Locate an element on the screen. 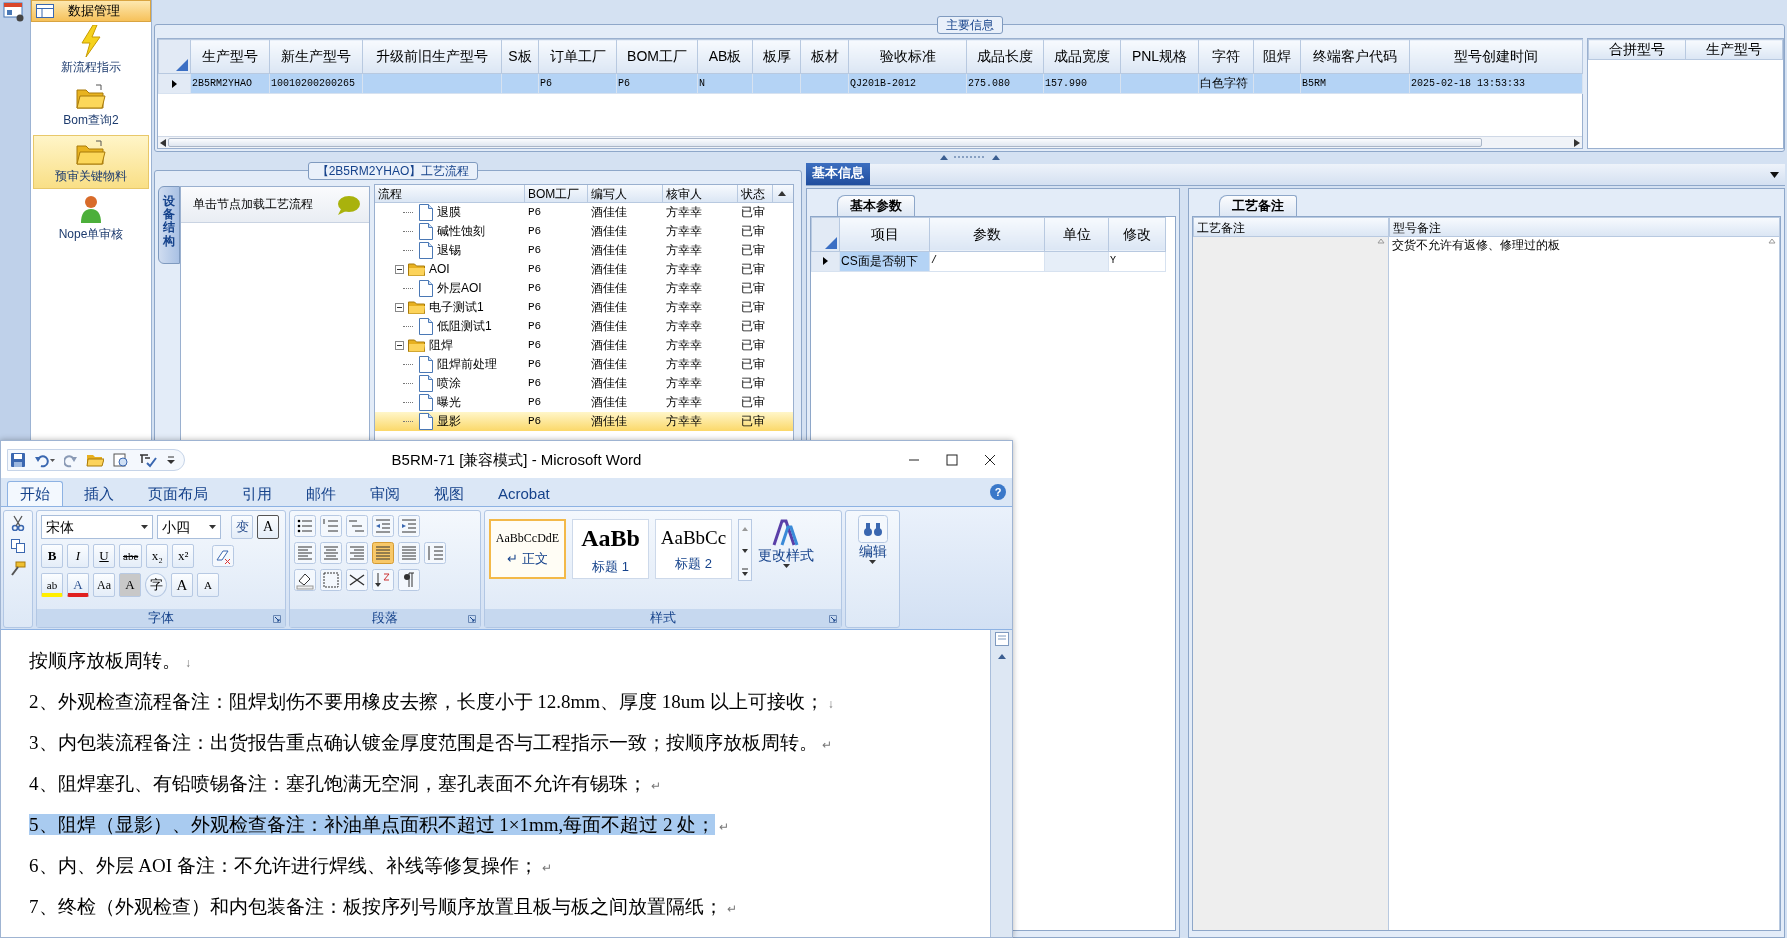 The height and width of the screenshot is (938, 1787). tree-row: 外层AOI P6 酒佳佳 方幸幸 已审 is located at coordinates (584, 288).